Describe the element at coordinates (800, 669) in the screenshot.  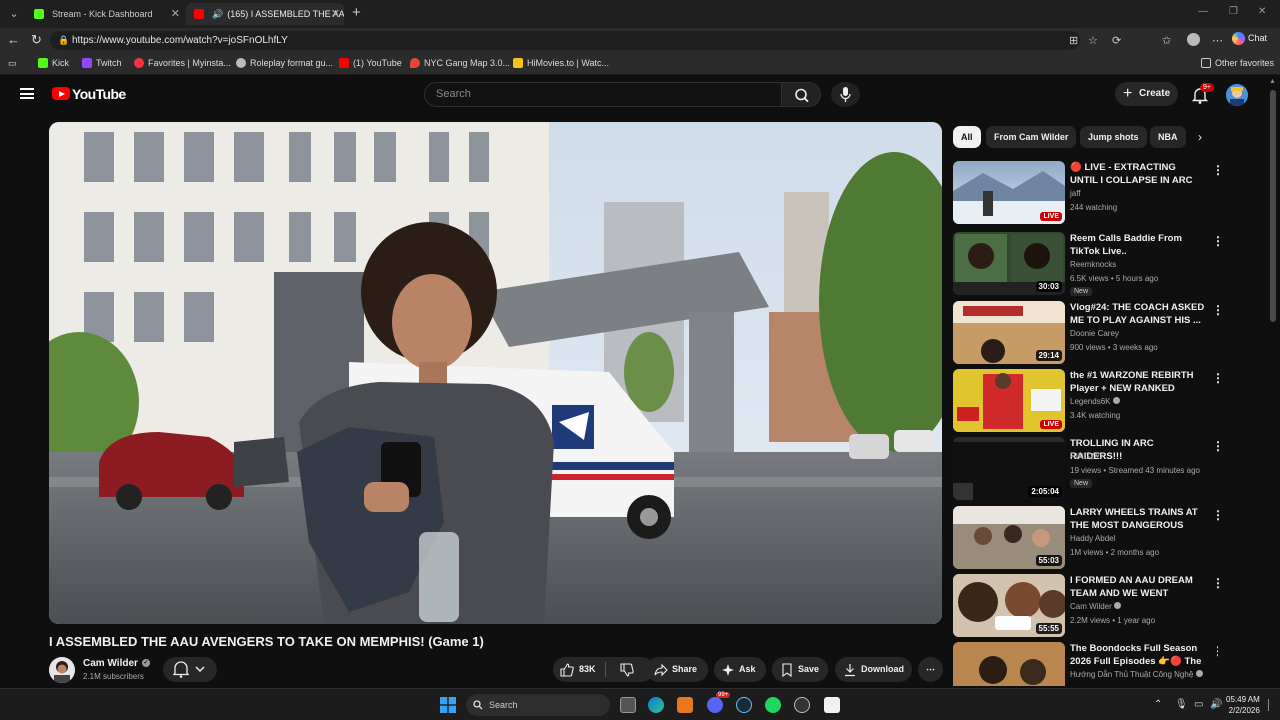
I see `save-button: Save` at that location.